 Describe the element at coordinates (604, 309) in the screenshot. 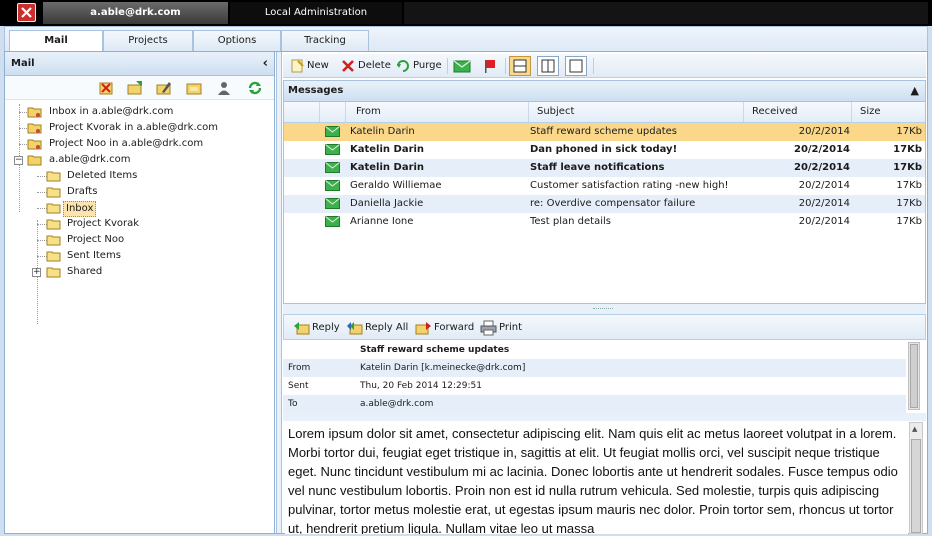

I see `list-preview-splitter` at that location.